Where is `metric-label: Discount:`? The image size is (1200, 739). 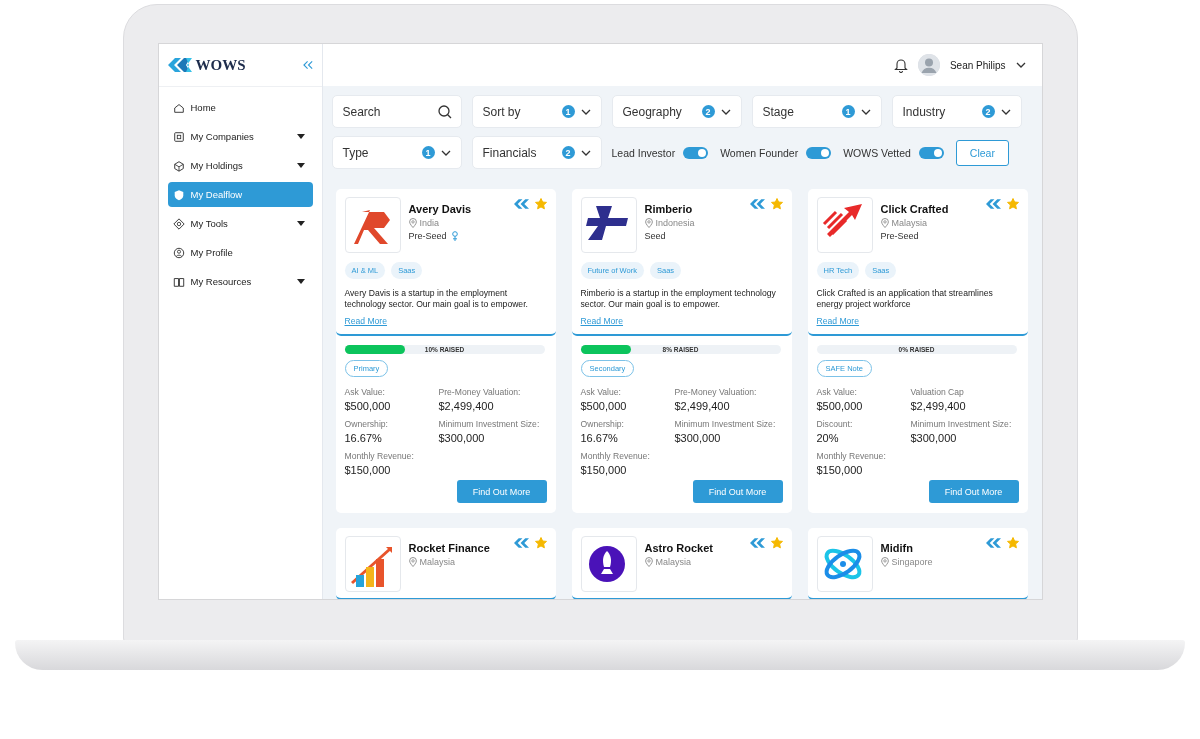 metric-label: Discount: is located at coordinates (835, 424).